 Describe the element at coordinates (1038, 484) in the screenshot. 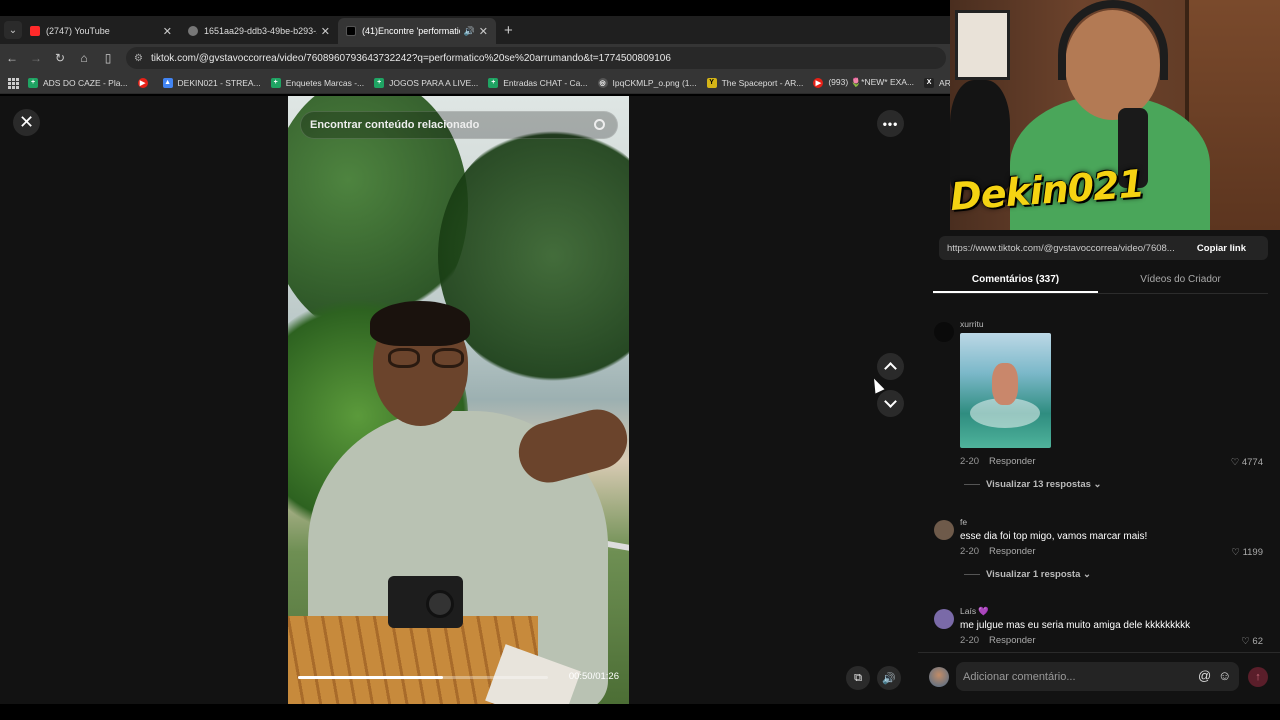

I see `view-replies-label: Visualizar 13 respostas` at that location.